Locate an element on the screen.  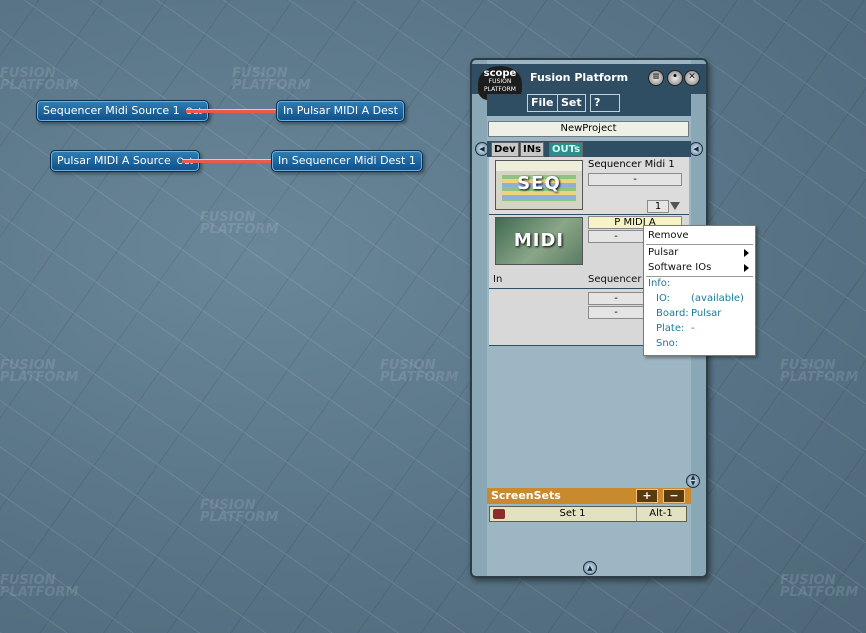
info-key: Sno: is located at coordinates (667, 343).